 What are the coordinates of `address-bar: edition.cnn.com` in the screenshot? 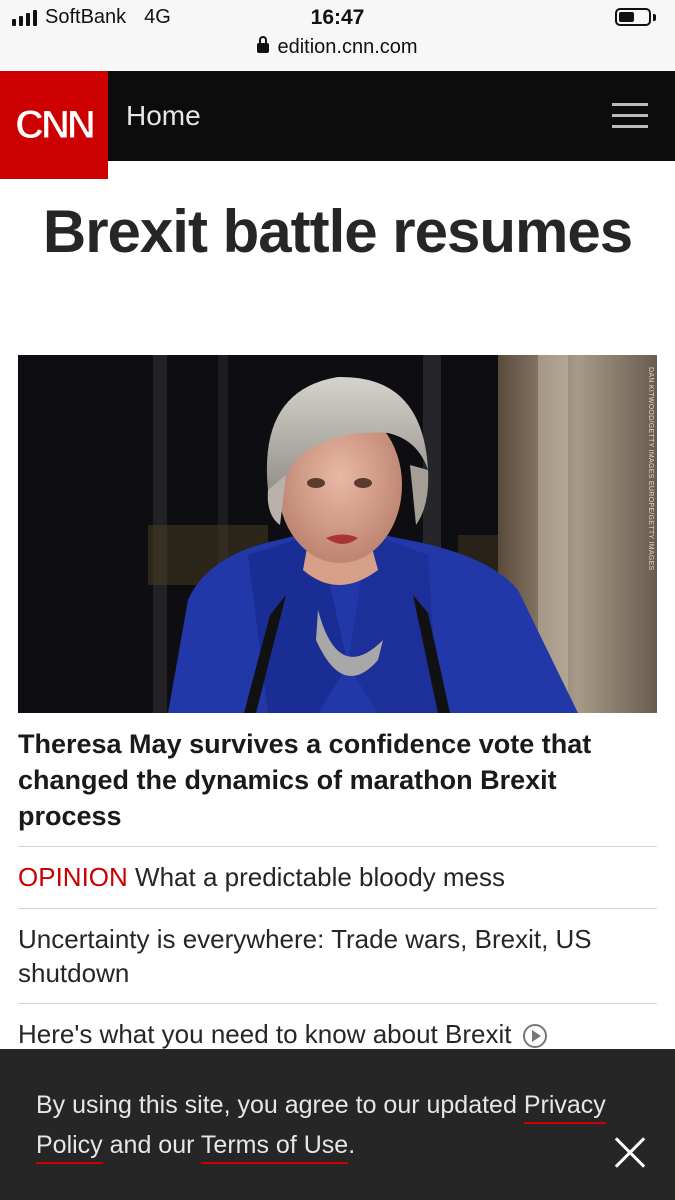 It's located at (337, 47).